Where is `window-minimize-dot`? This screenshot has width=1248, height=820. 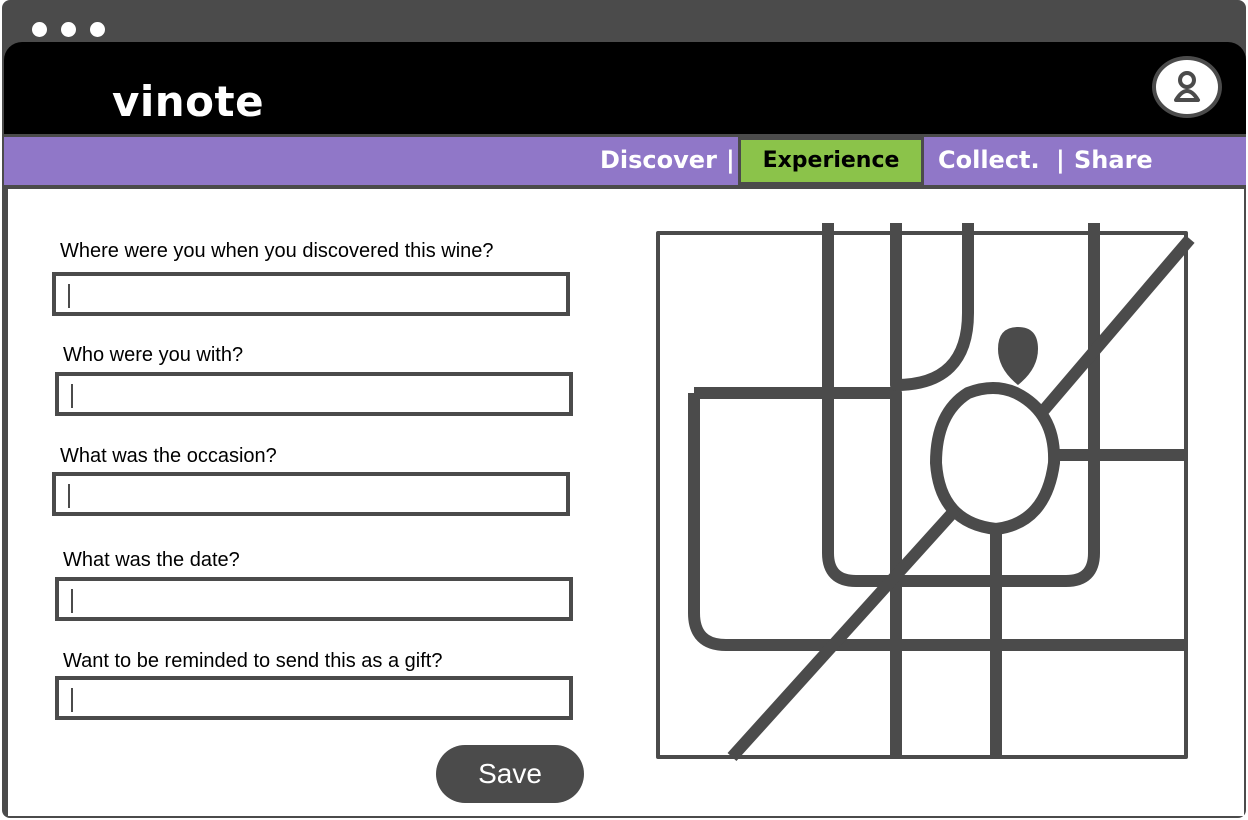
window-minimize-dot is located at coordinates (68, 29).